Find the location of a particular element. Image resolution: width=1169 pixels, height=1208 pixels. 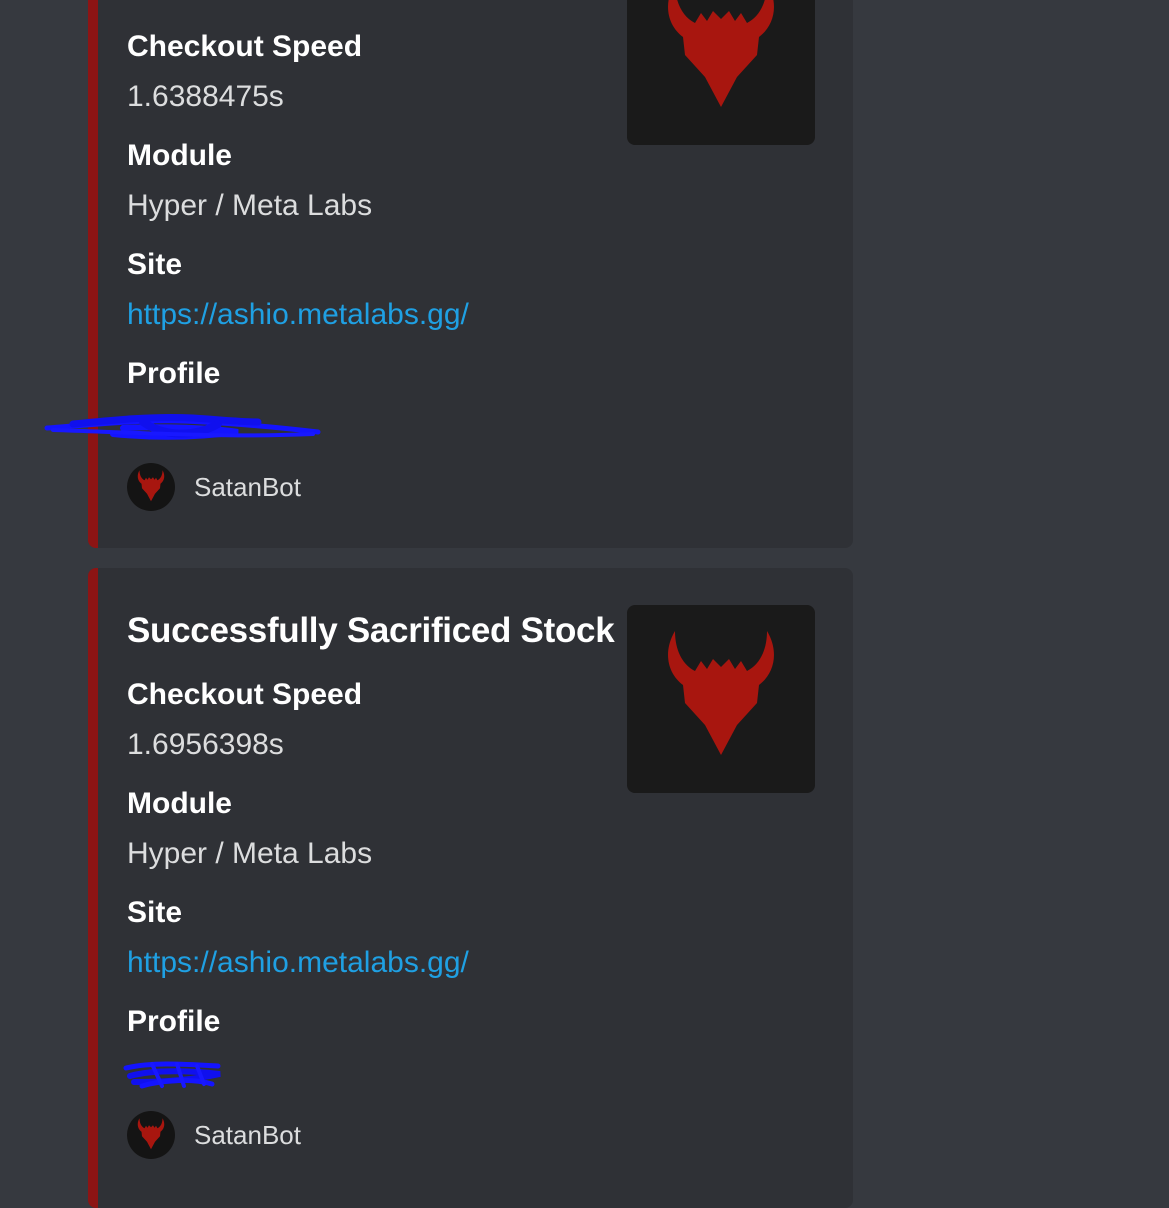

field-value-checkout-speed: 1.6956398s is located at coordinates (205, 744).